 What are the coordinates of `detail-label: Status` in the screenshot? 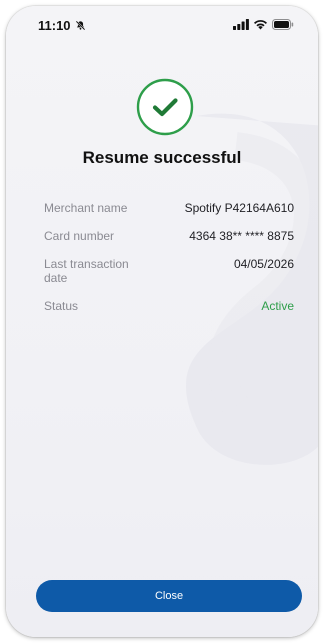 It's located at (61, 306).